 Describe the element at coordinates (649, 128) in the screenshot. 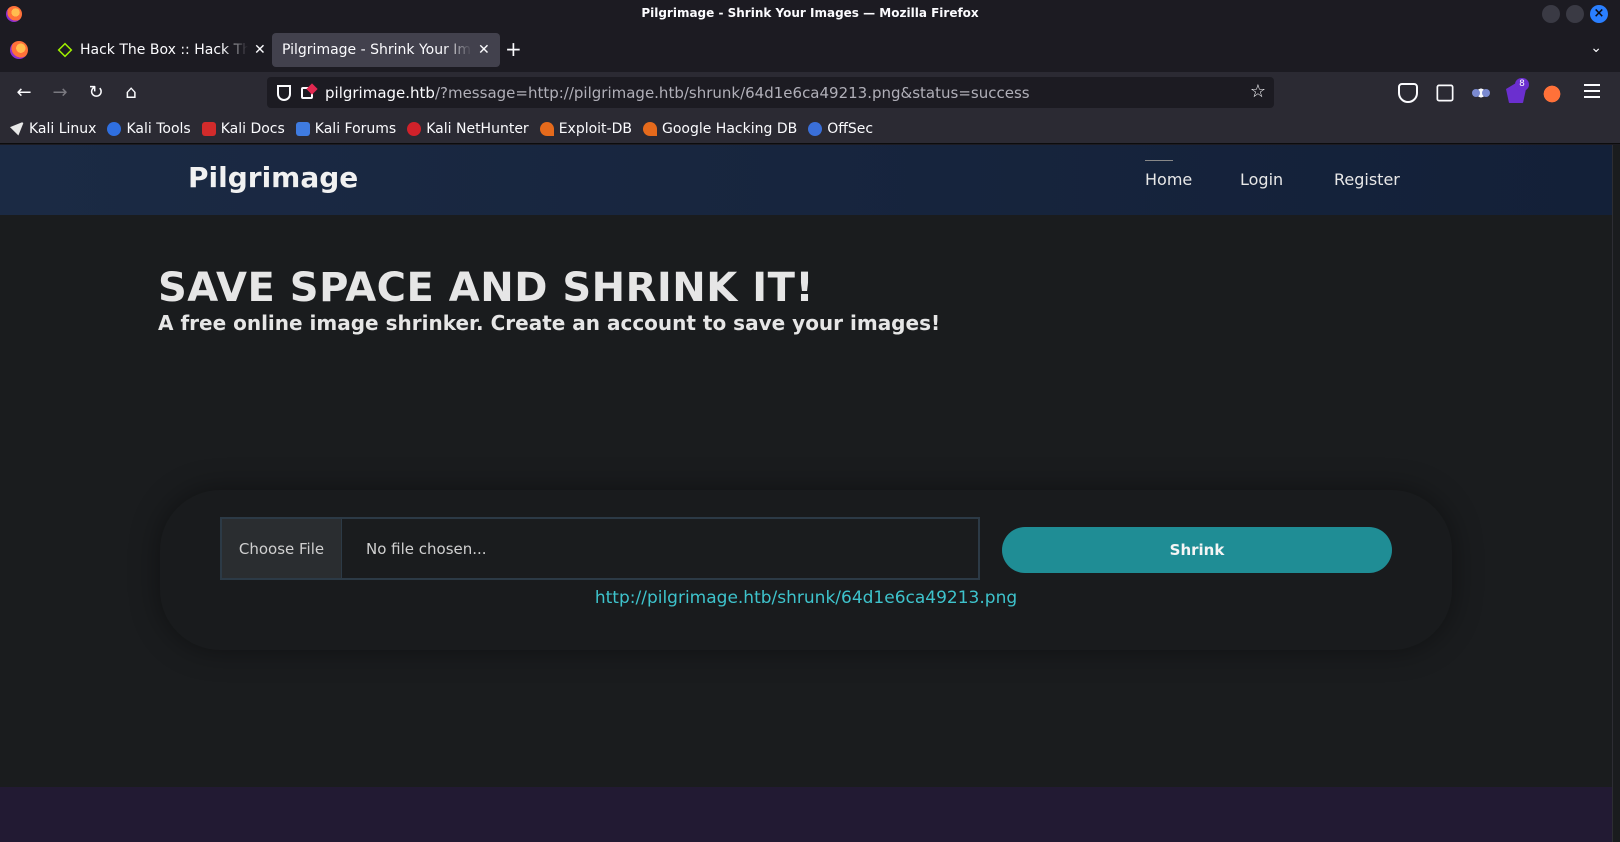

I see `google-hacking-db-icon` at that location.